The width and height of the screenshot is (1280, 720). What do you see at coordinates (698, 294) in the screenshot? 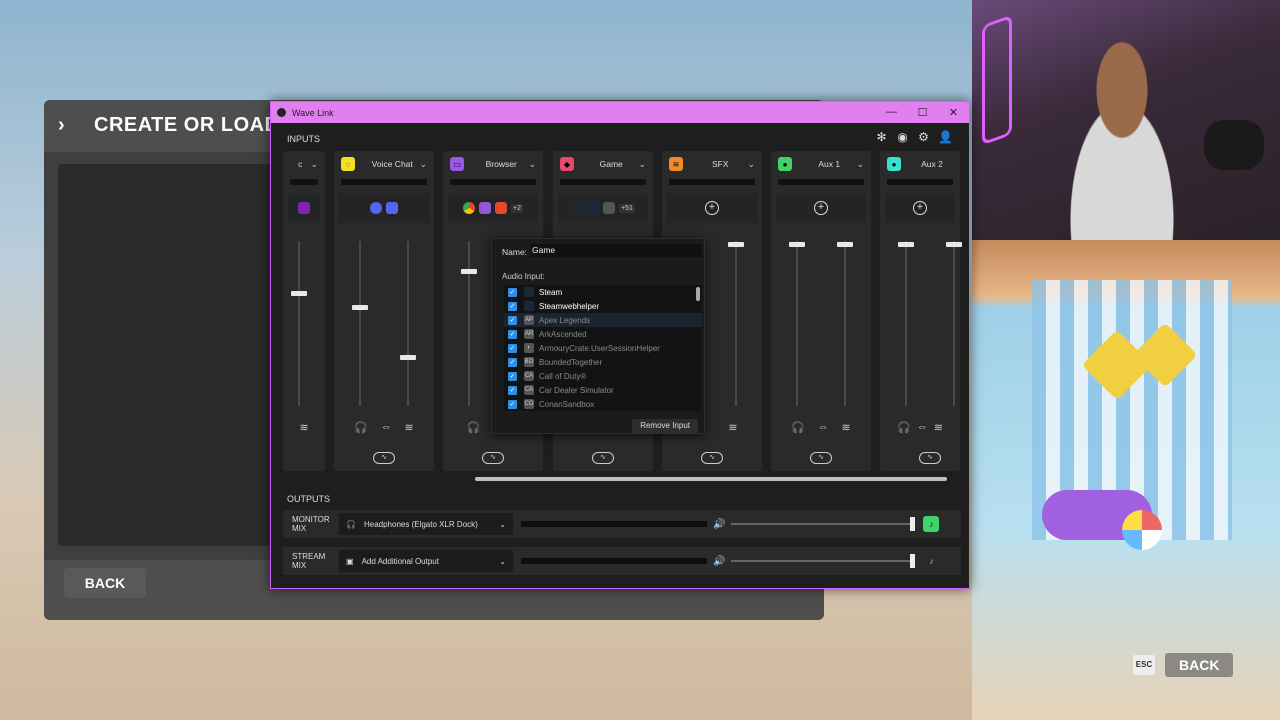
I see `list-scrollbar` at bounding box center [698, 294].